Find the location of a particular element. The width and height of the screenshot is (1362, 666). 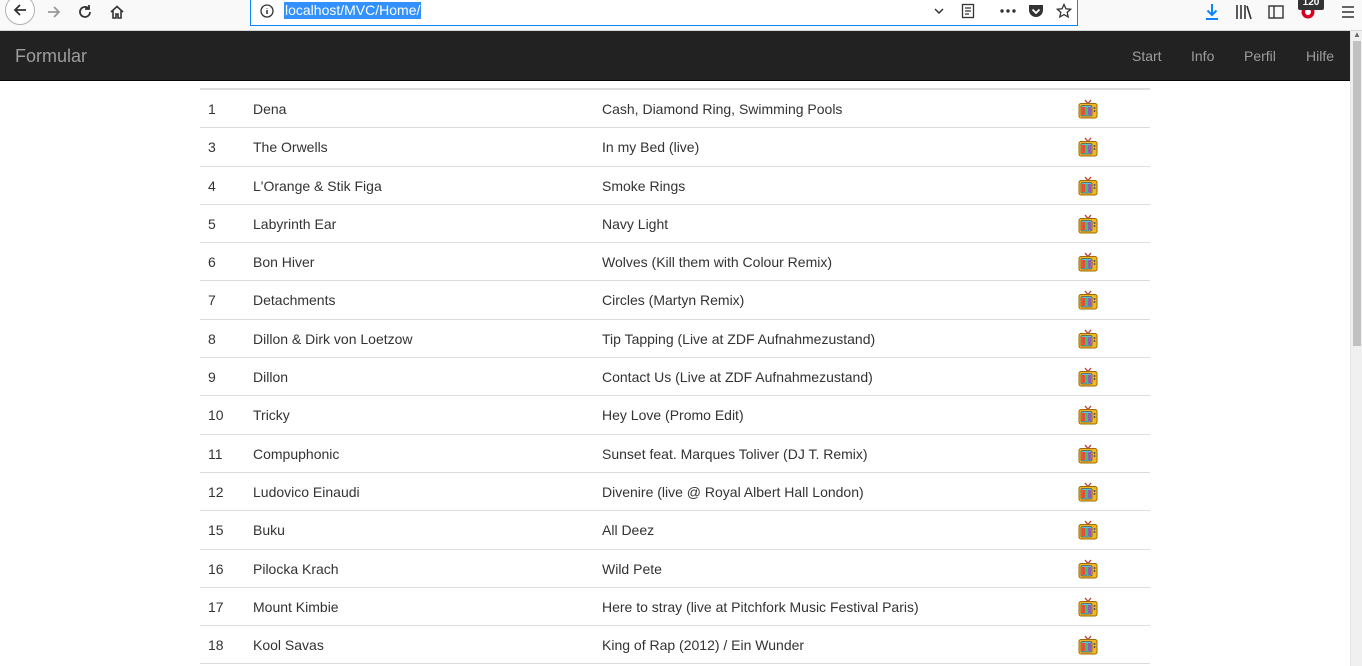

sidebar-button is located at coordinates (1276, 12).